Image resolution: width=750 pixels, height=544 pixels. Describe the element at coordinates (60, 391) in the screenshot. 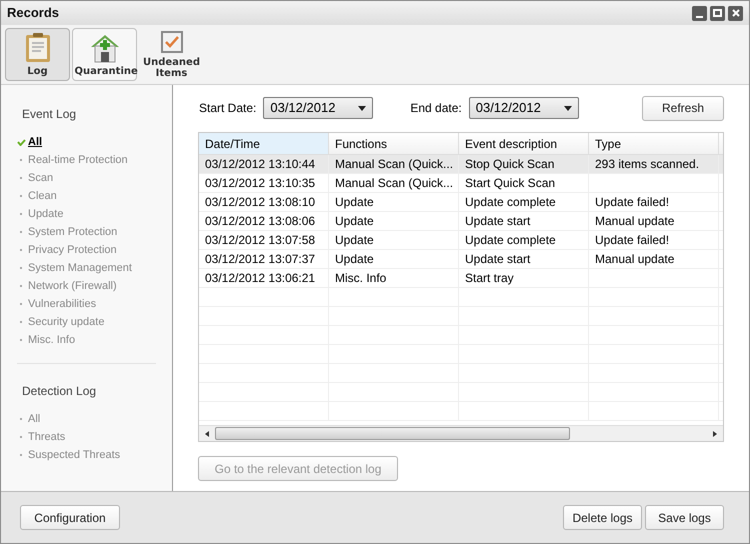

I see `section-heading: Detection Log` at that location.